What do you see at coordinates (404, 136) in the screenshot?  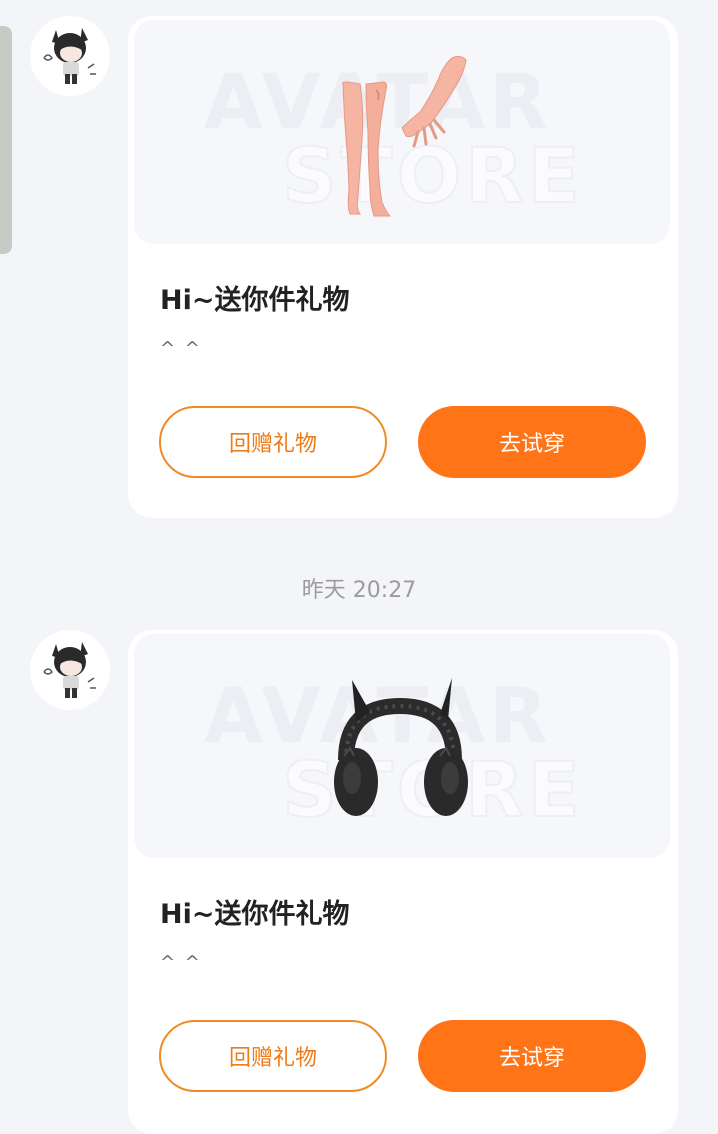 I see `legs-hand-item-icon` at bounding box center [404, 136].